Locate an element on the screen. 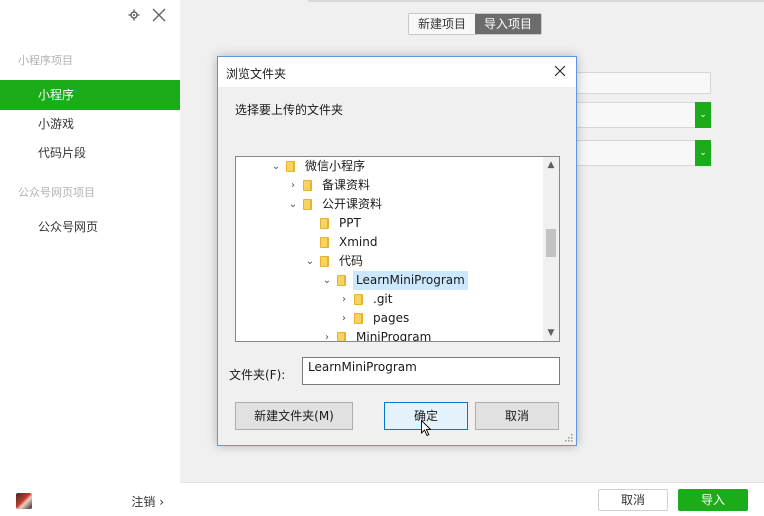 This screenshot has width=764, height=516. dialog-cancel-button: 取消 is located at coordinates (517, 416).